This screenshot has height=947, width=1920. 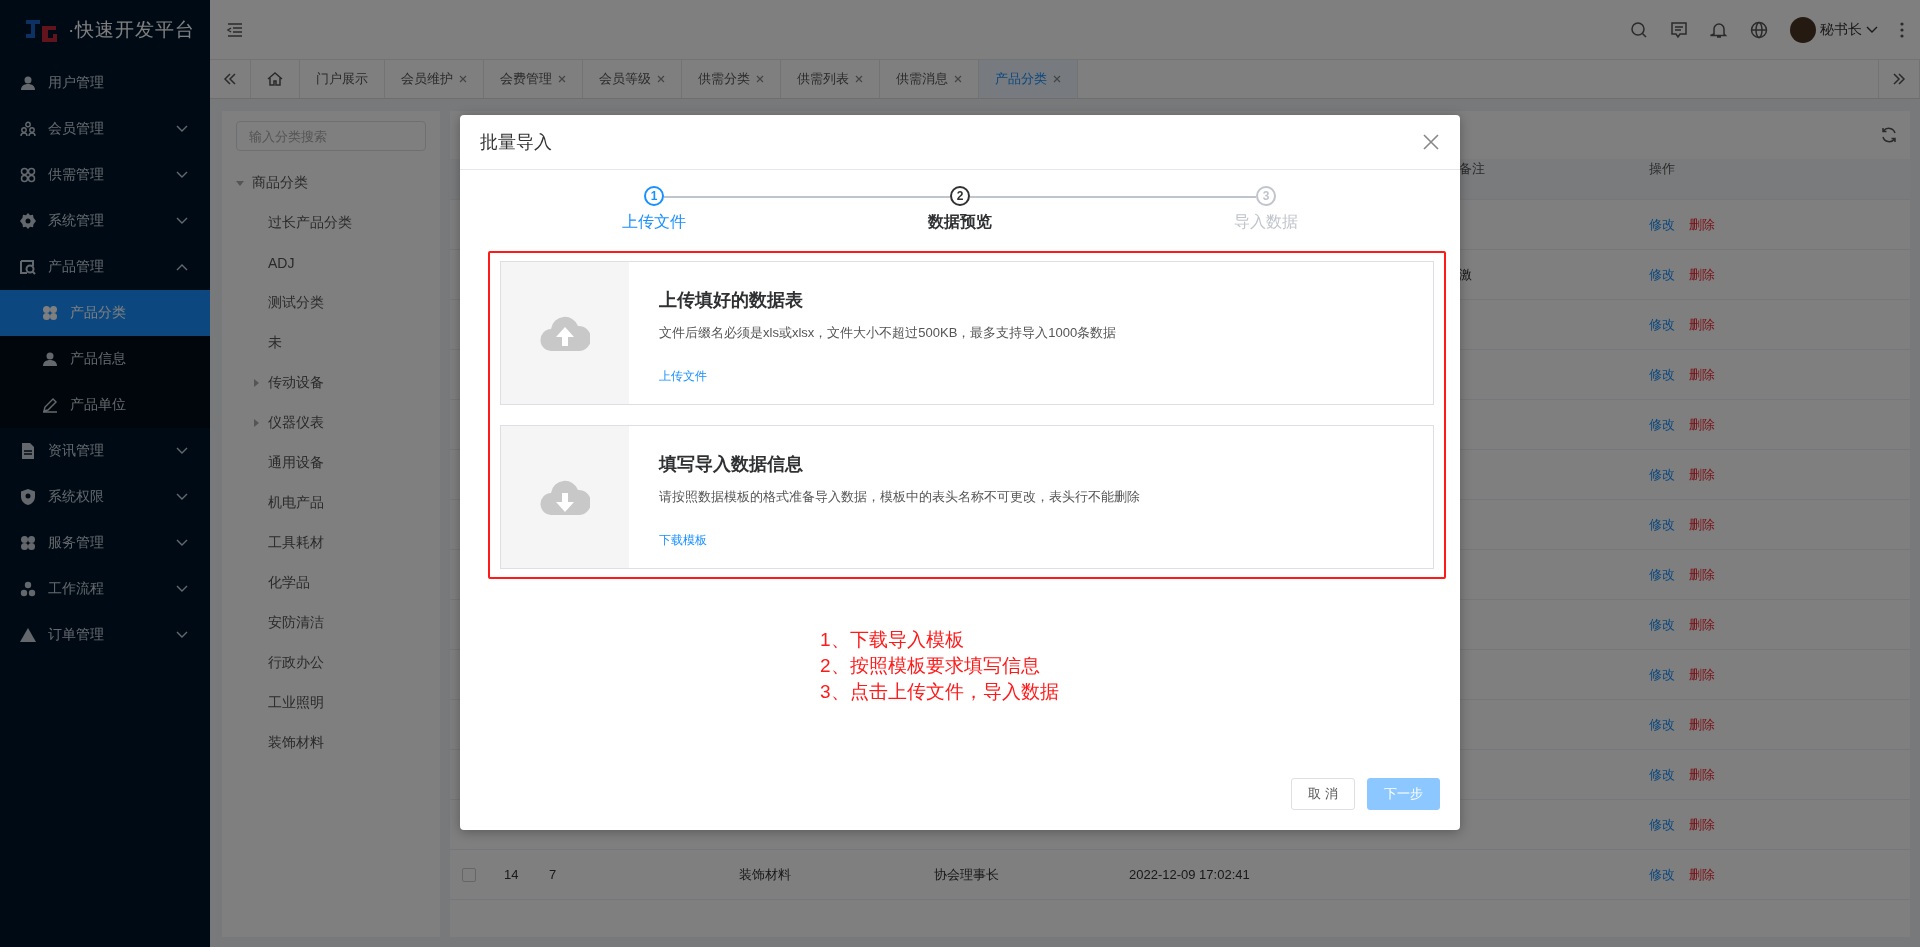 I want to click on home-icon, so click(x=275, y=79).